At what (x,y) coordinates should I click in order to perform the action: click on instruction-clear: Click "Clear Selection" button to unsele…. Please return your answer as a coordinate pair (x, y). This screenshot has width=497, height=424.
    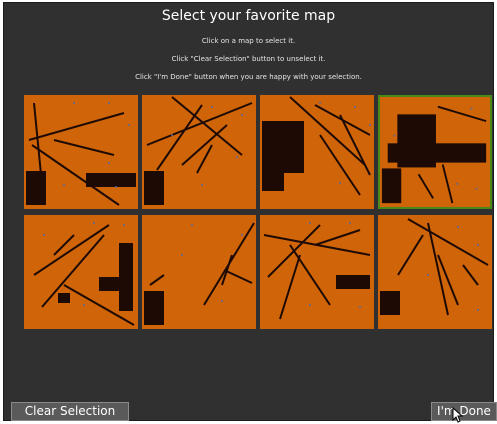
    Looking at the image, I should click on (248, 59).